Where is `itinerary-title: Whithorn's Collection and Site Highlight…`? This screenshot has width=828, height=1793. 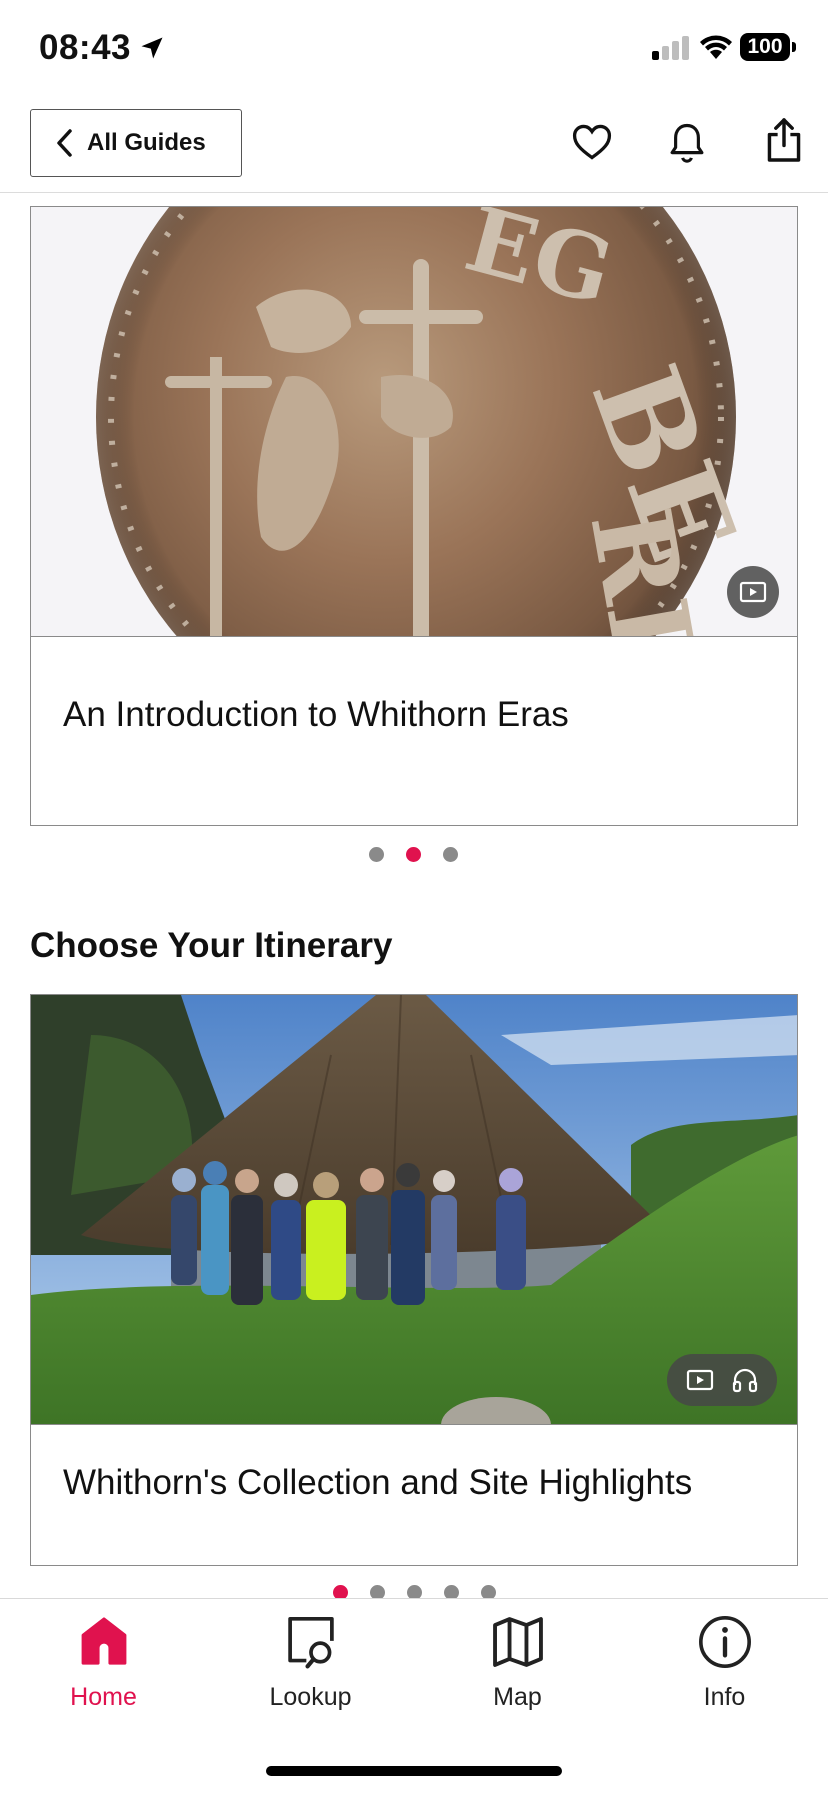
itinerary-title: Whithorn's Collection and Site Highlight… is located at coordinates (378, 1482).